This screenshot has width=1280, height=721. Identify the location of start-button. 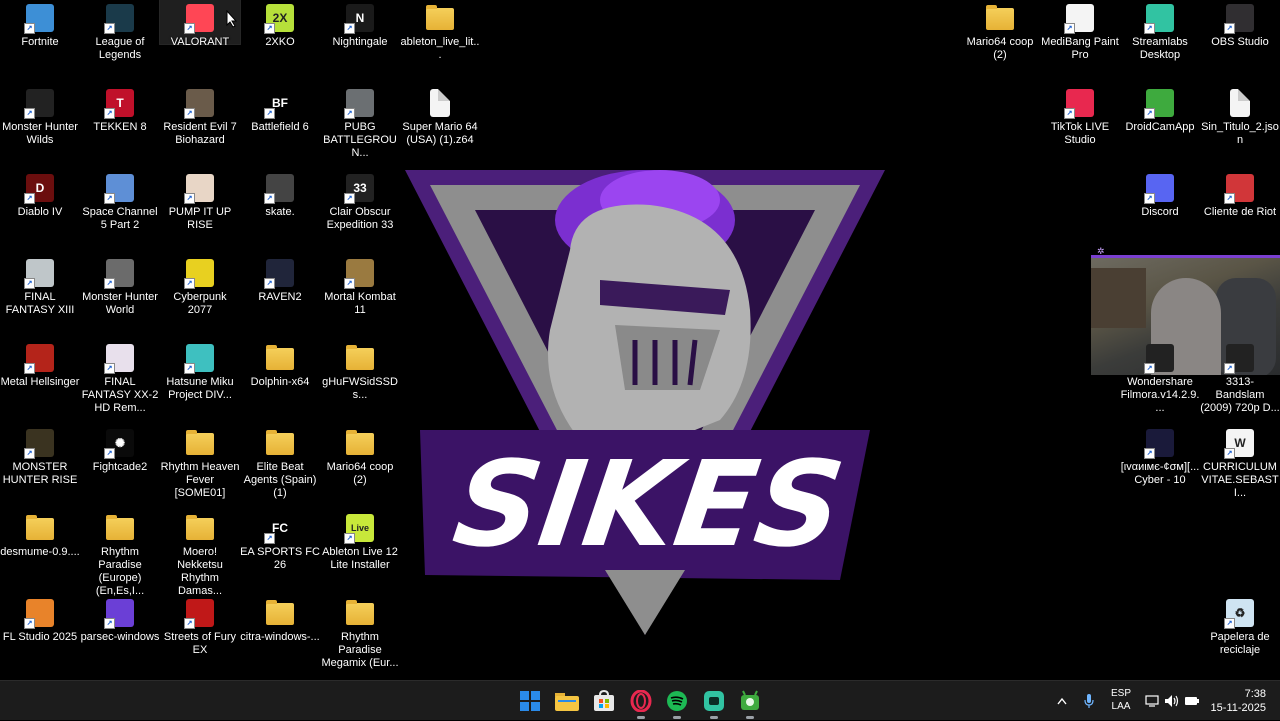
(530, 701).